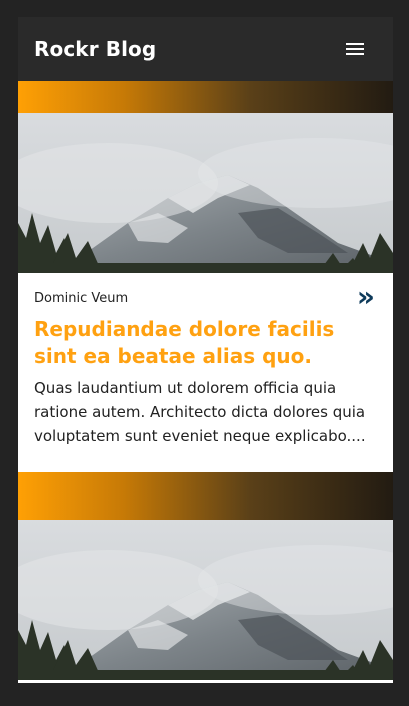 This screenshot has width=409, height=706. Describe the element at coordinates (366, 297) in the screenshot. I see `double-chevron-right-icon: »` at that location.